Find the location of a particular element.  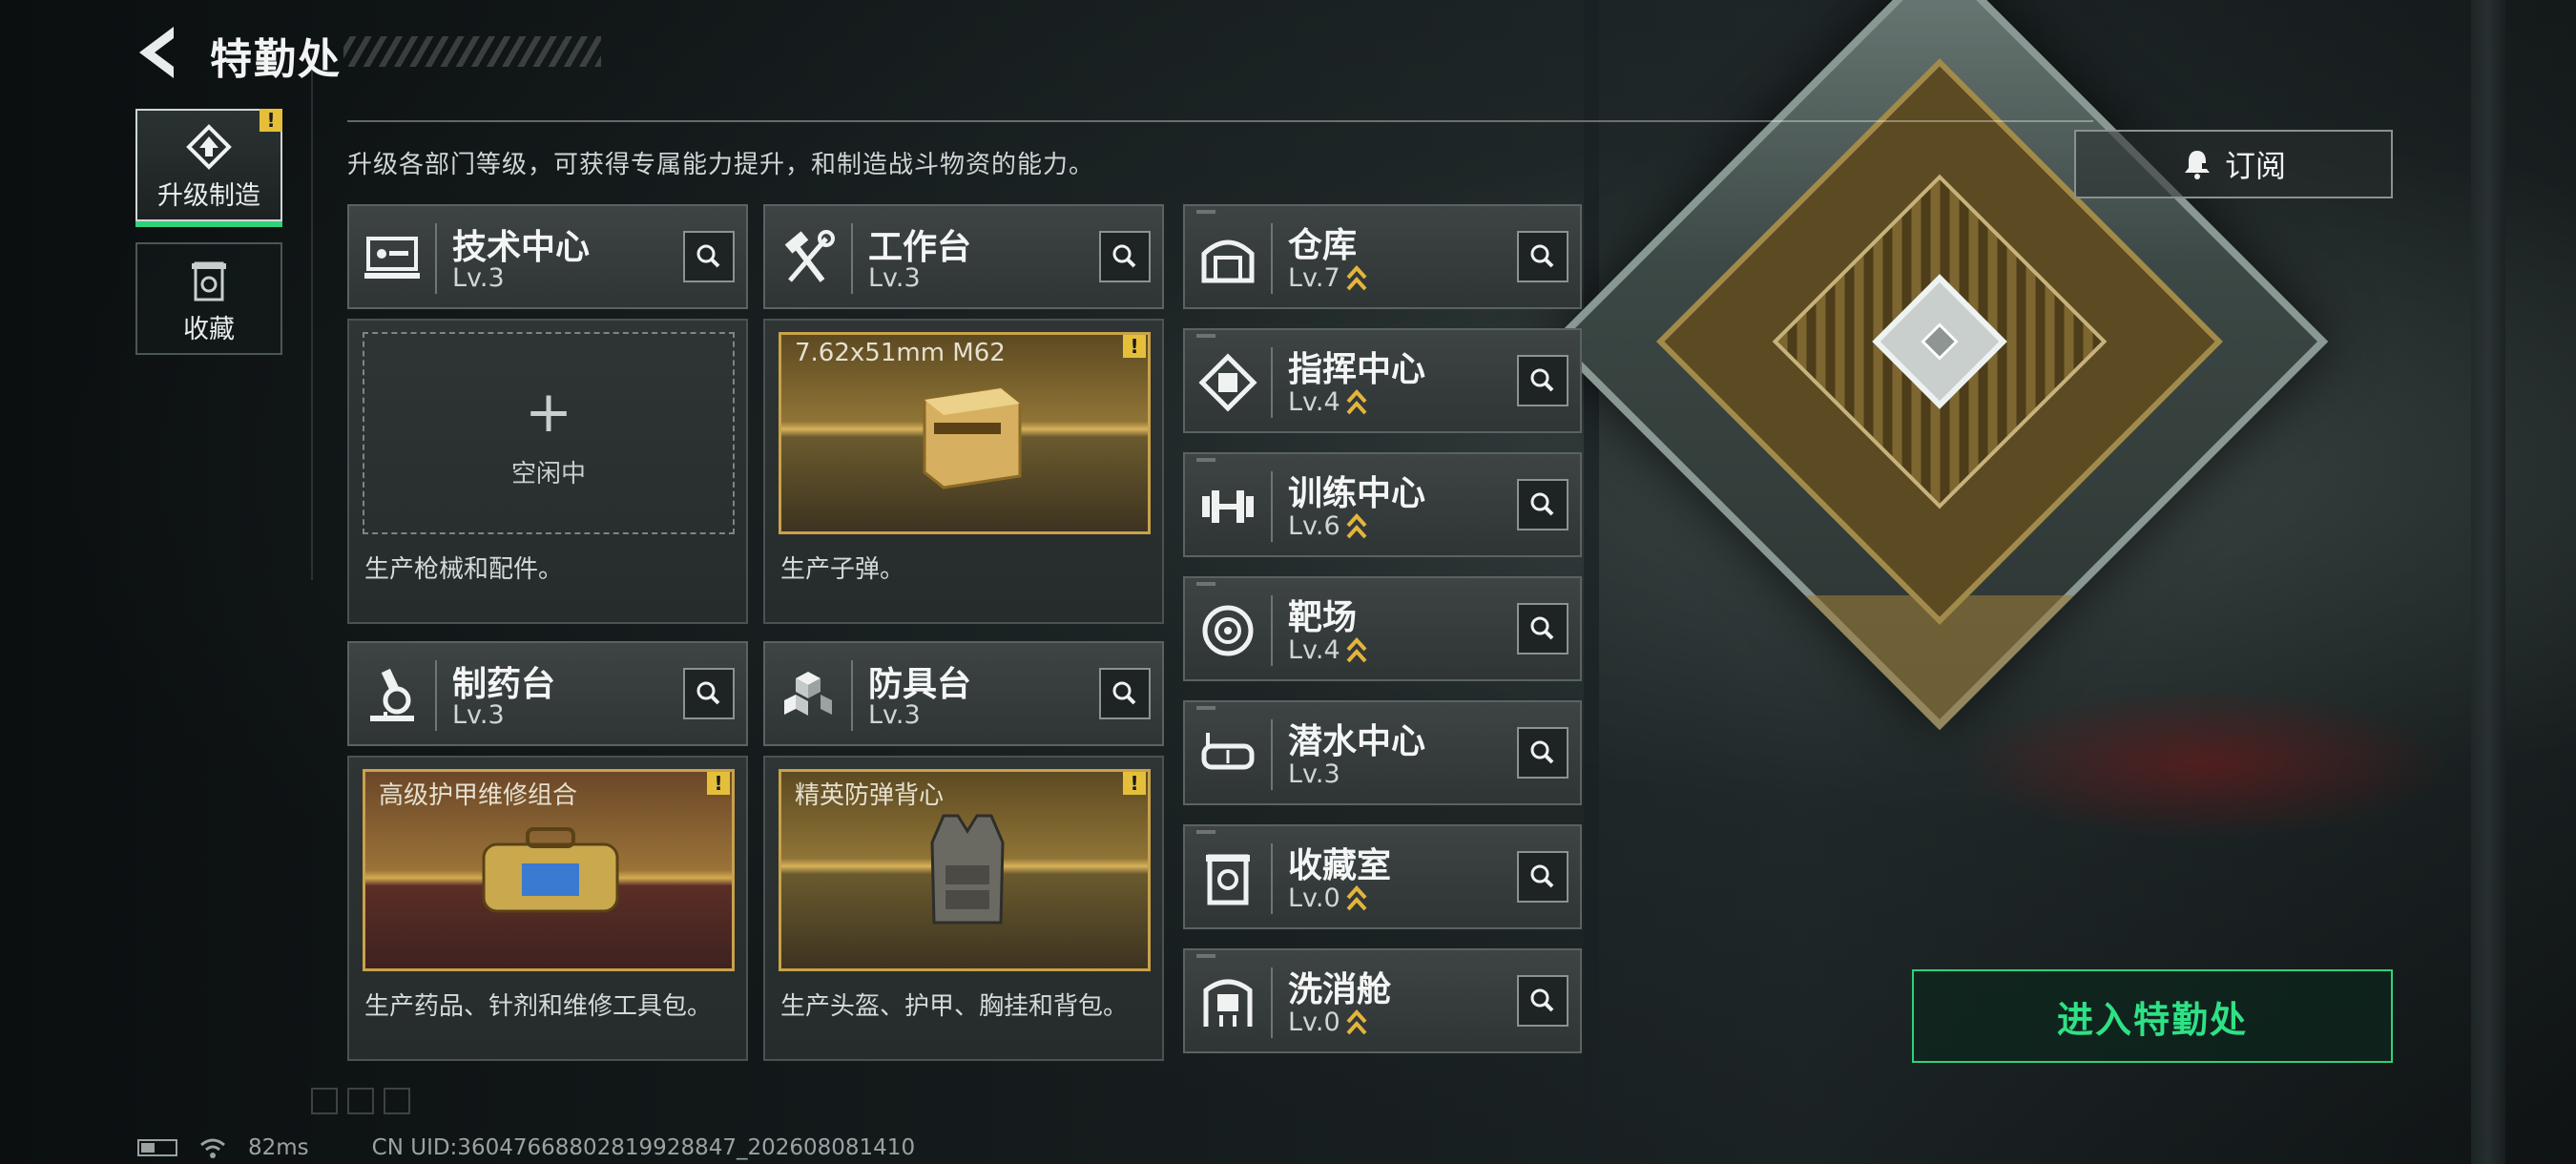

subscribe-button: 订阅 is located at coordinates (2233, 164).